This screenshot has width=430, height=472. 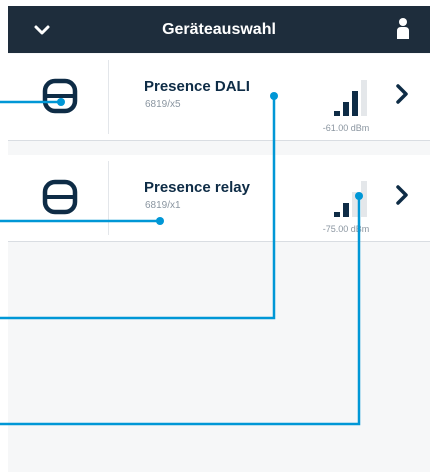 What do you see at coordinates (197, 187) in the screenshot?
I see `device-name: Presence relay` at bounding box center [197, 187].